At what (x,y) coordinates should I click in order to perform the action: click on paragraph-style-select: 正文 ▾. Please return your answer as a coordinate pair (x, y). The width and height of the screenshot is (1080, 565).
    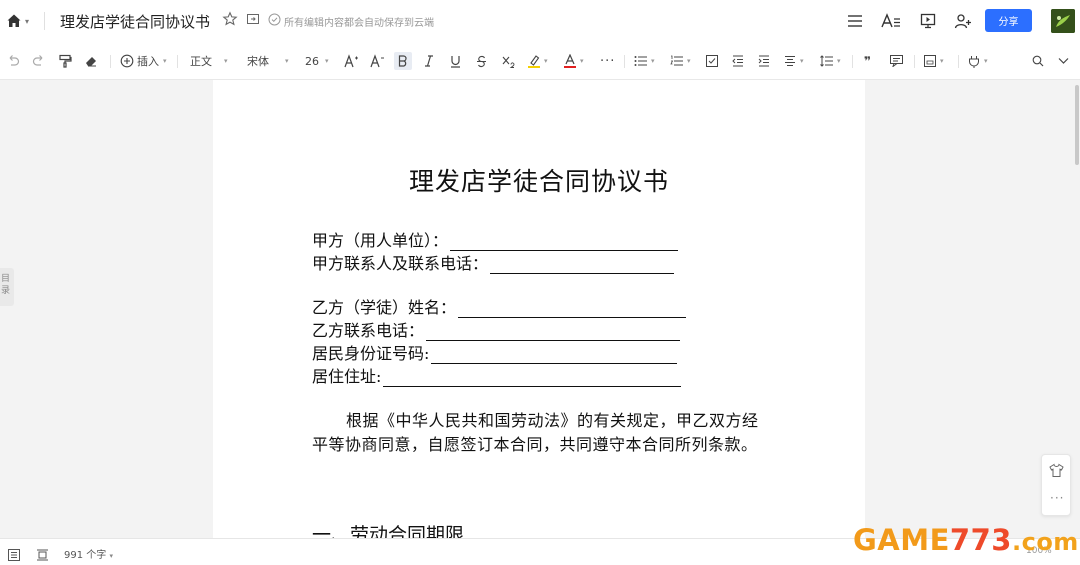
    Looking at the image, I should click on (209, 61).